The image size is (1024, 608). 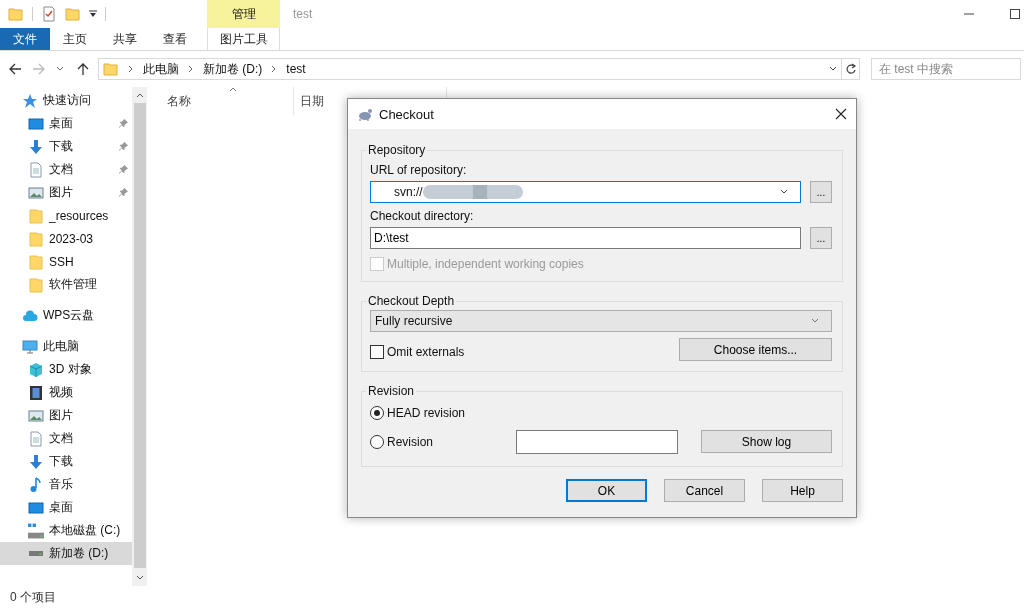 What do you see at coordinates (233, 89) in the screenshot?
I see `sort-caret-icon` at bounding box center [233, 89].